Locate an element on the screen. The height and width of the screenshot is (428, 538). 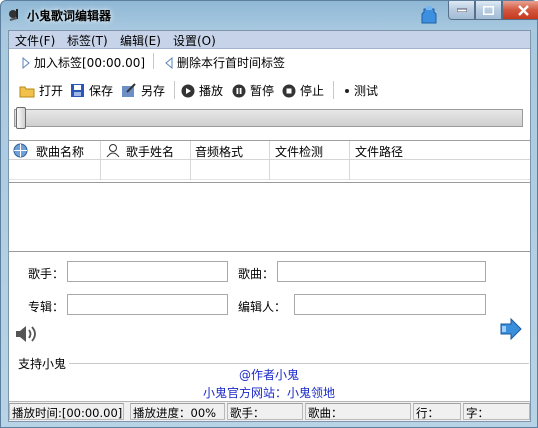
save-button: 保存 is located at coordinates (91, 90).